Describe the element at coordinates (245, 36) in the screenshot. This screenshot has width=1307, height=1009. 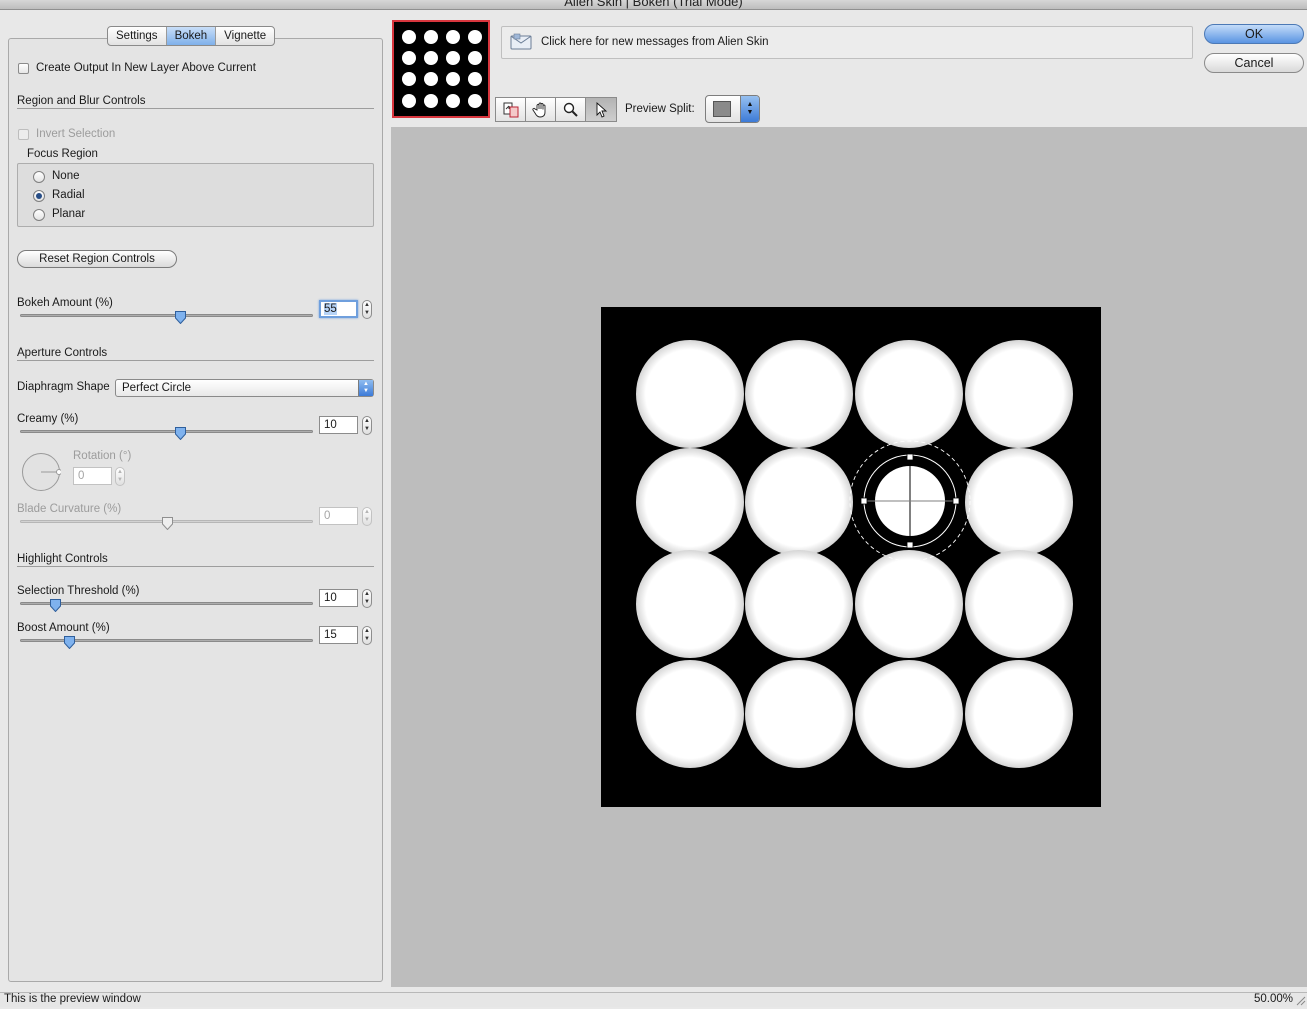
I see `tab-vignette: Vignette` at that location.